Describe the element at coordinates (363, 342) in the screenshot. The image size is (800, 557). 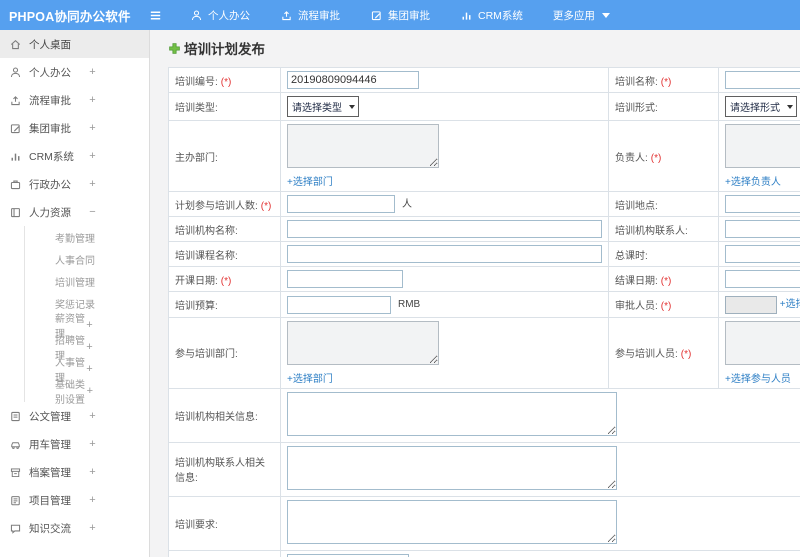
I see `join-department-textarea` at that location.